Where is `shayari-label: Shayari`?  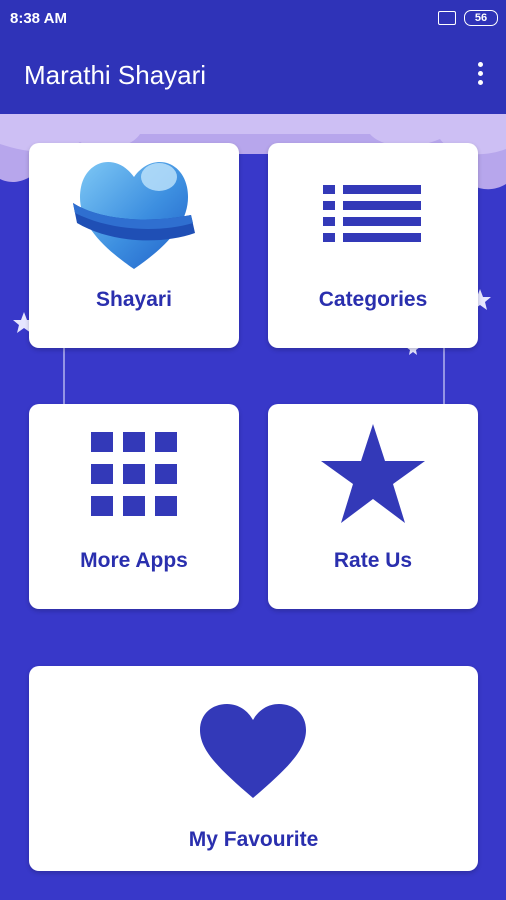 shayari-label: Shayari is located at coordinates (134, 299).